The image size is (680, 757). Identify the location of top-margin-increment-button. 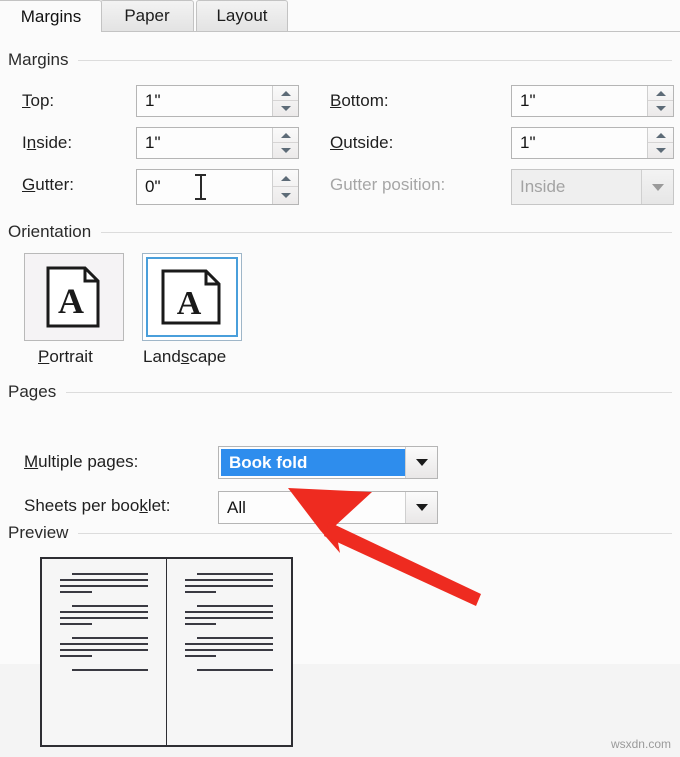
(285, 93).